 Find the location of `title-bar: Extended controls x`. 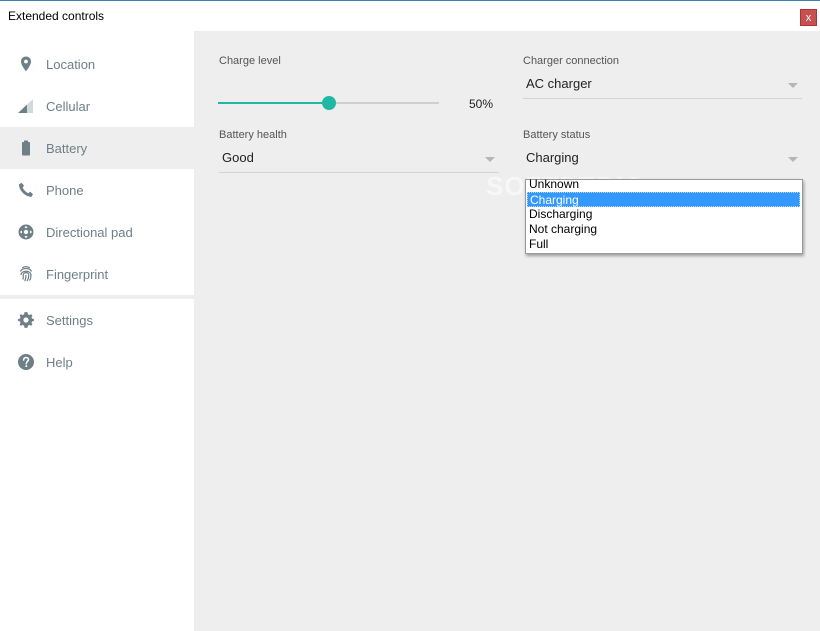

title-bar: Extended controls x is located at coordinates (410, 15).